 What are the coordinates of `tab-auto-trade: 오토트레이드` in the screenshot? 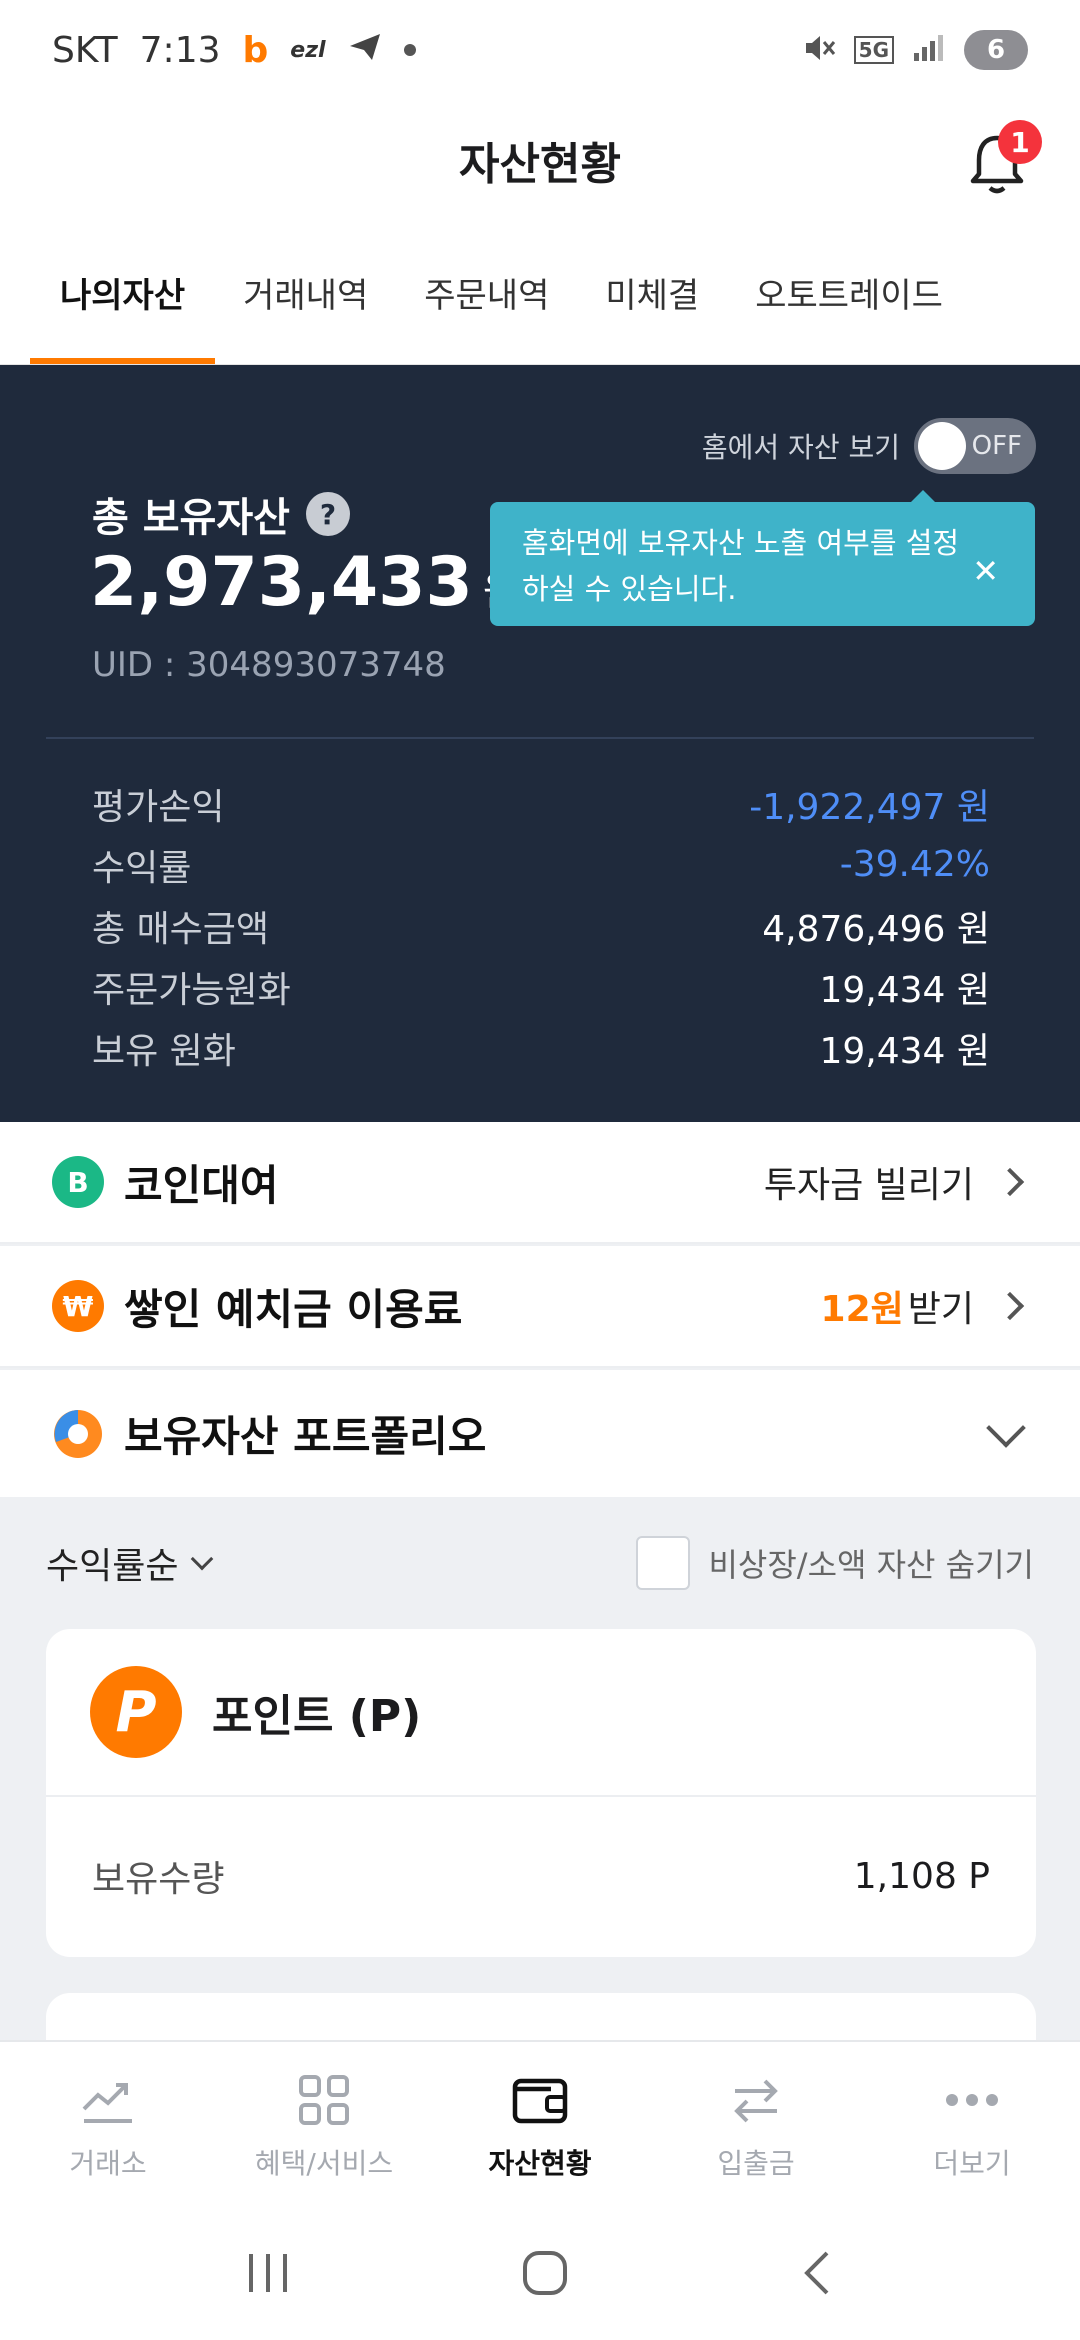 It's located at (849, 292).